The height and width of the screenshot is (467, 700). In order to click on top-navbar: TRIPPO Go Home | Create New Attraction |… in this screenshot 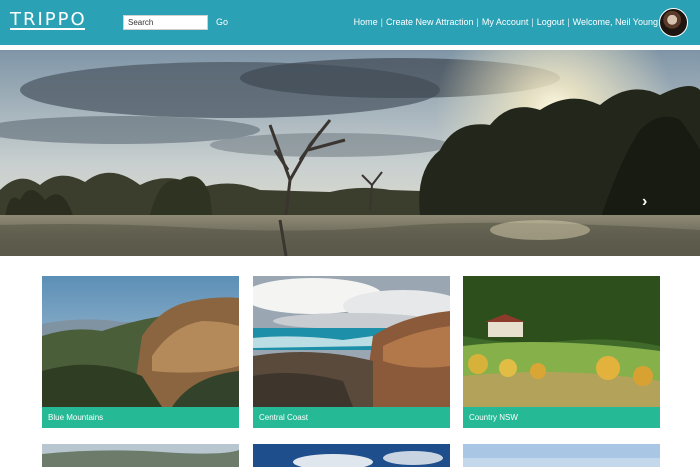, I will do `click(350, 22)`.